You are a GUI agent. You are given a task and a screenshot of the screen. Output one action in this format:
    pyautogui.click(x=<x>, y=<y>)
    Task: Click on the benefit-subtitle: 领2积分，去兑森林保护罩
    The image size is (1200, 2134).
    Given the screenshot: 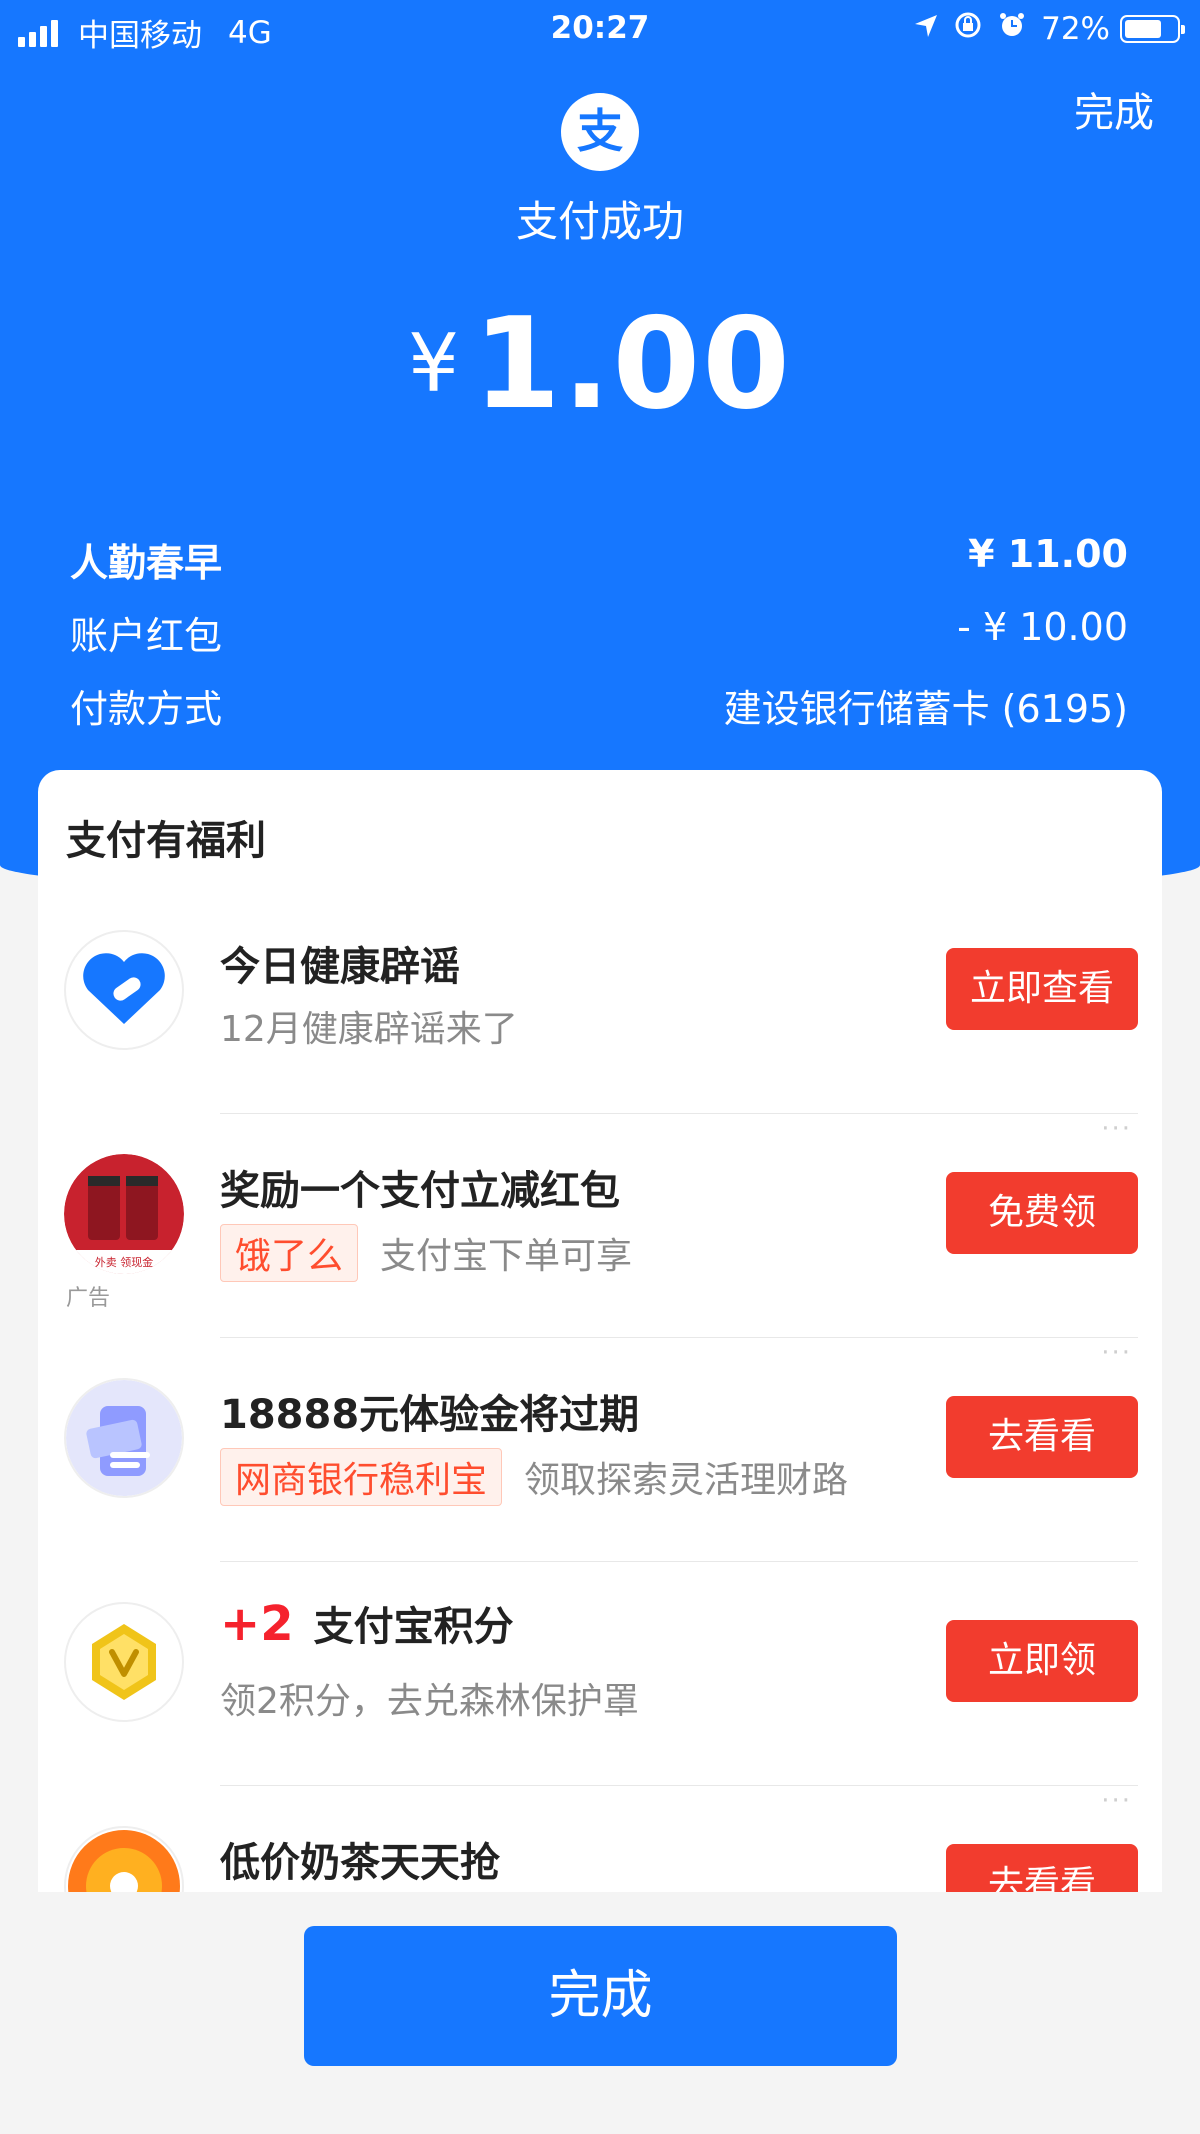 What is the action you would take?
    pyautogui.click(x=429, y=1701)
    